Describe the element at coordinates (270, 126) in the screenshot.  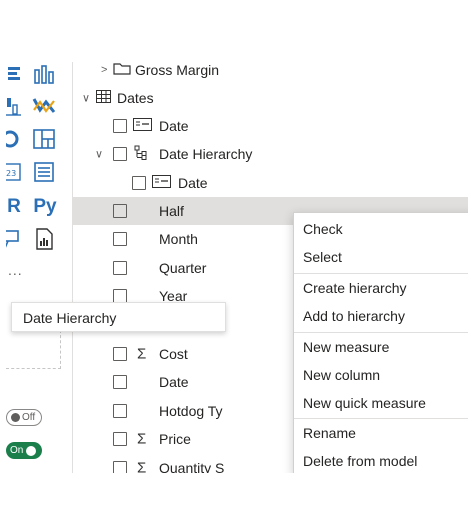
I see `field-row-date: Date` at that location.